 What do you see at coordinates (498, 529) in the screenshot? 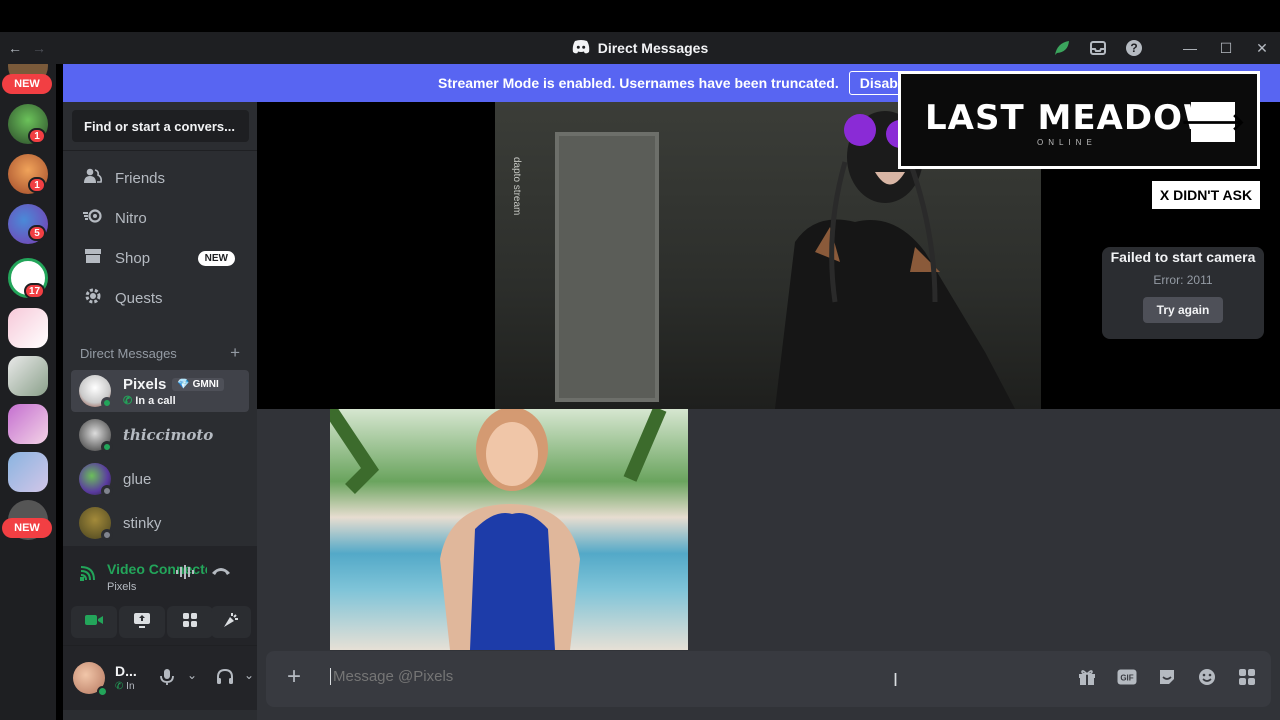
I see `pool-figure` at bounding box center [498, 529].